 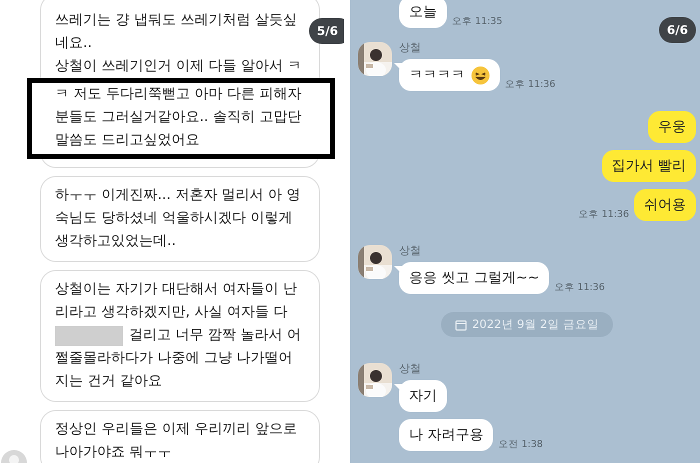 I want to click on message-text: 쓰레기는 걍 냅둬도 쓰레기처럼 살듯싶, so click(x=176, y=20).